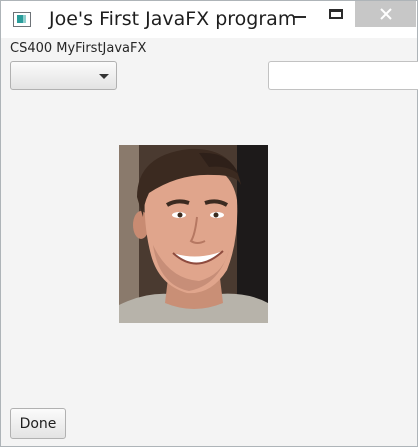 The width and height of the screenshot is (418, 447). I want to click on app-window-icon, so click(22, 19).